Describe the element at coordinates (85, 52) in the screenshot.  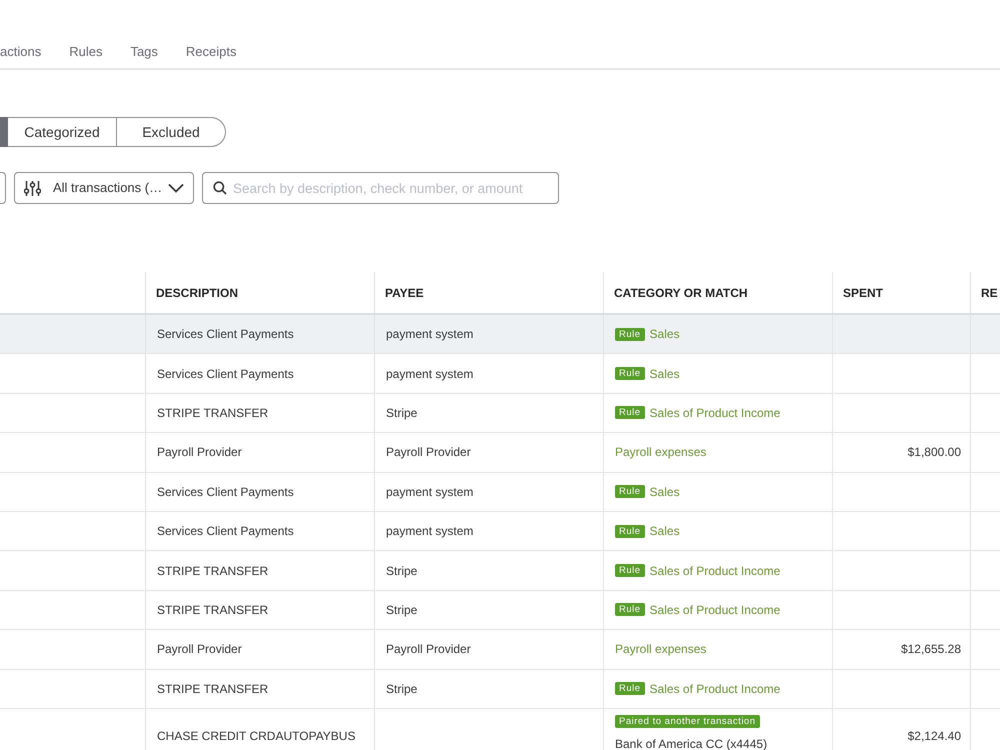
I see `nav-tab: Rules` at that location.